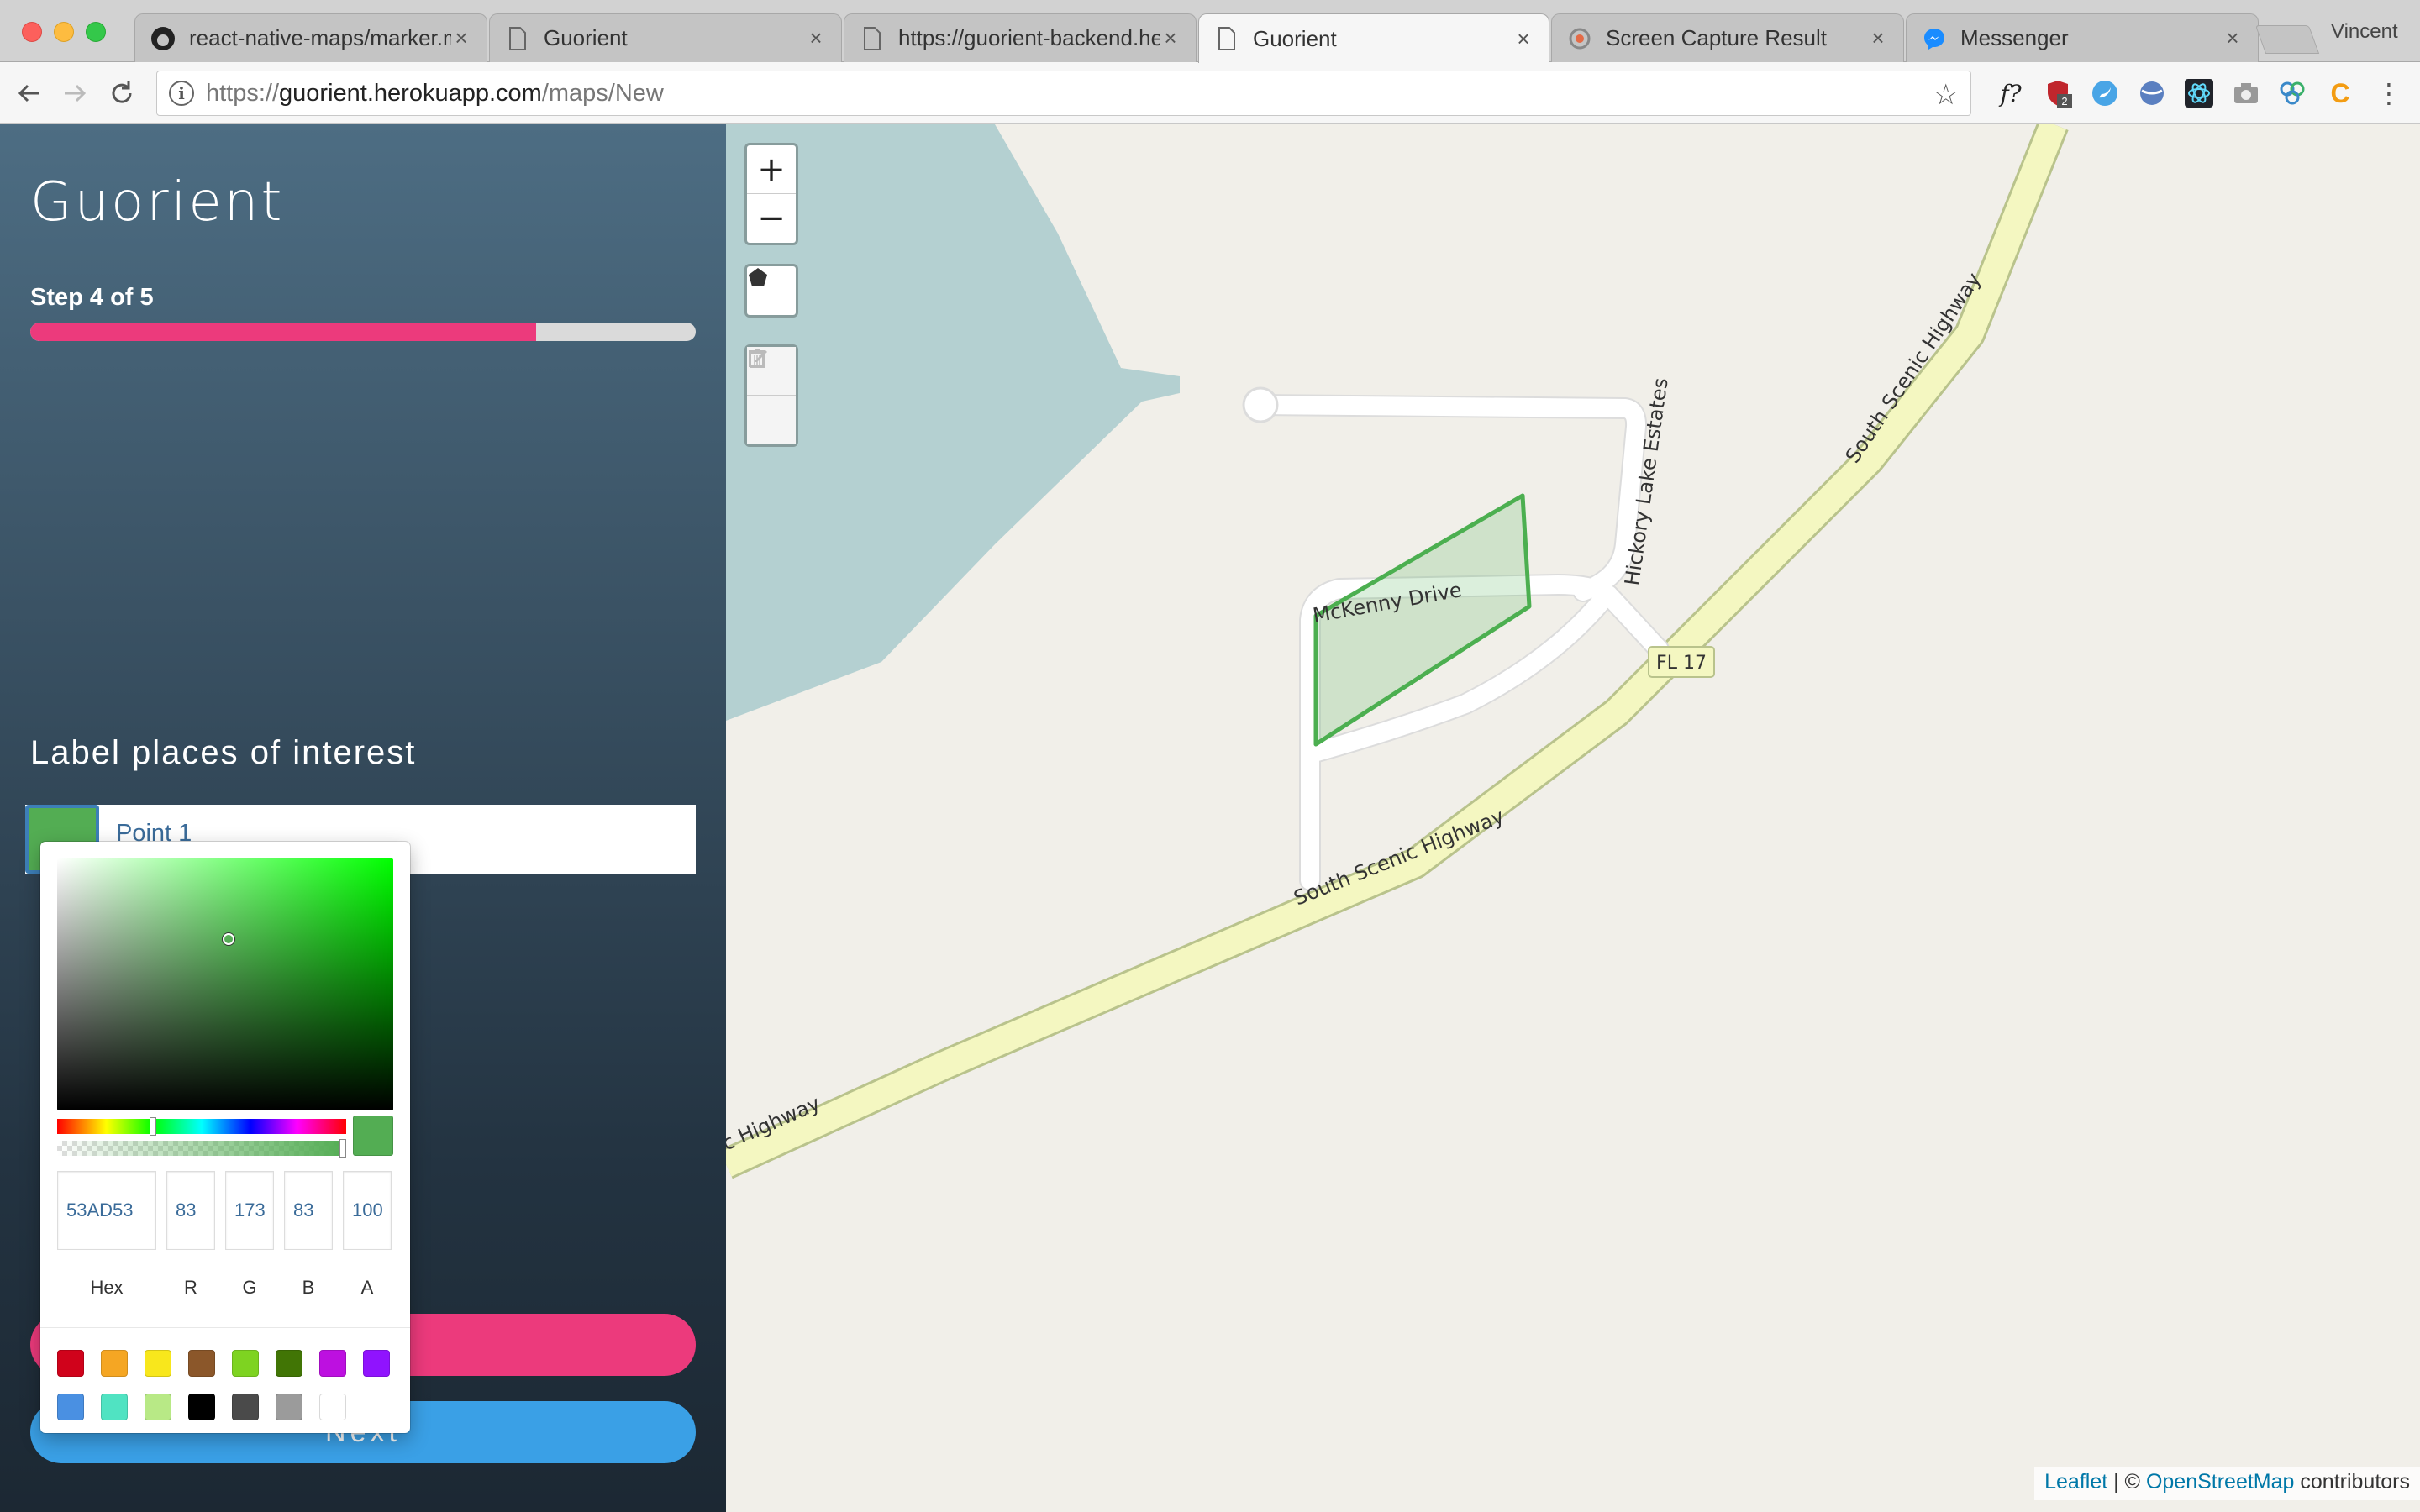 This screenshot has height=1512, width=2420. Describe the element at coordinates (2014, 37) in the screenshot. I see `tab-title: Messenger` at that location.